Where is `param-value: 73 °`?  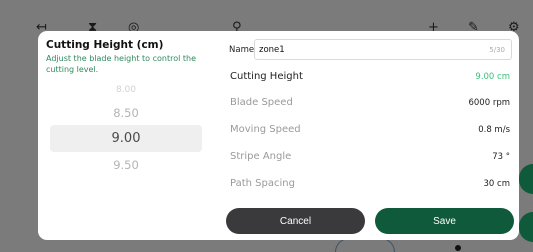
param-value: 73 ° is located at coordinates (501, 156).